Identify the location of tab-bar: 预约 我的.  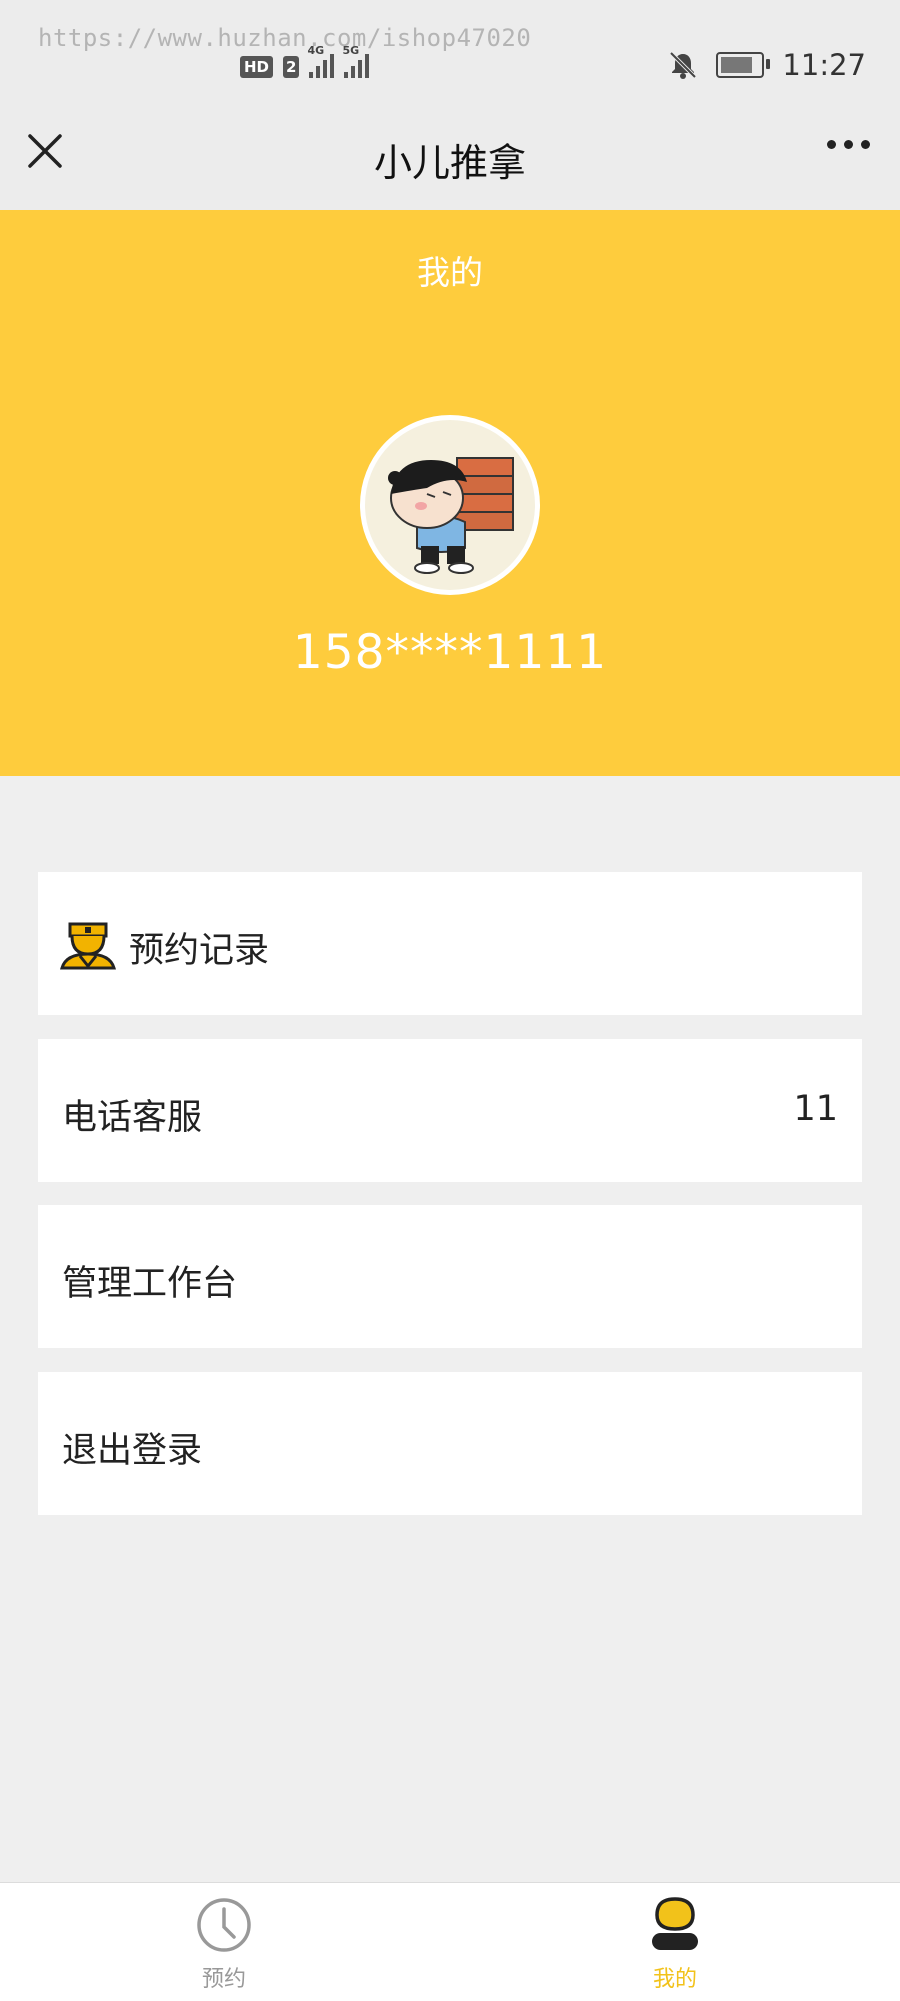
(450, 1941).